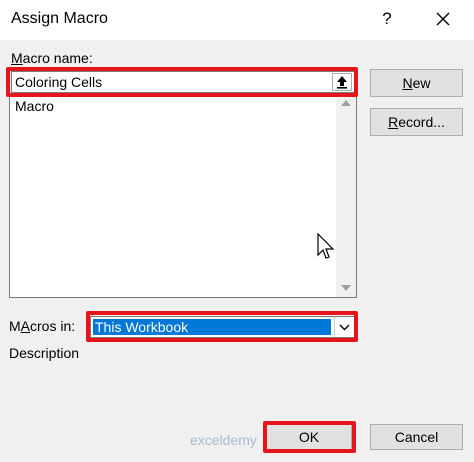 The width and height of the screenshot is (474, 462). Describe the element at coordinates (416, 437) in the screenshot. I see `cancel-button: Cancel` at that location.